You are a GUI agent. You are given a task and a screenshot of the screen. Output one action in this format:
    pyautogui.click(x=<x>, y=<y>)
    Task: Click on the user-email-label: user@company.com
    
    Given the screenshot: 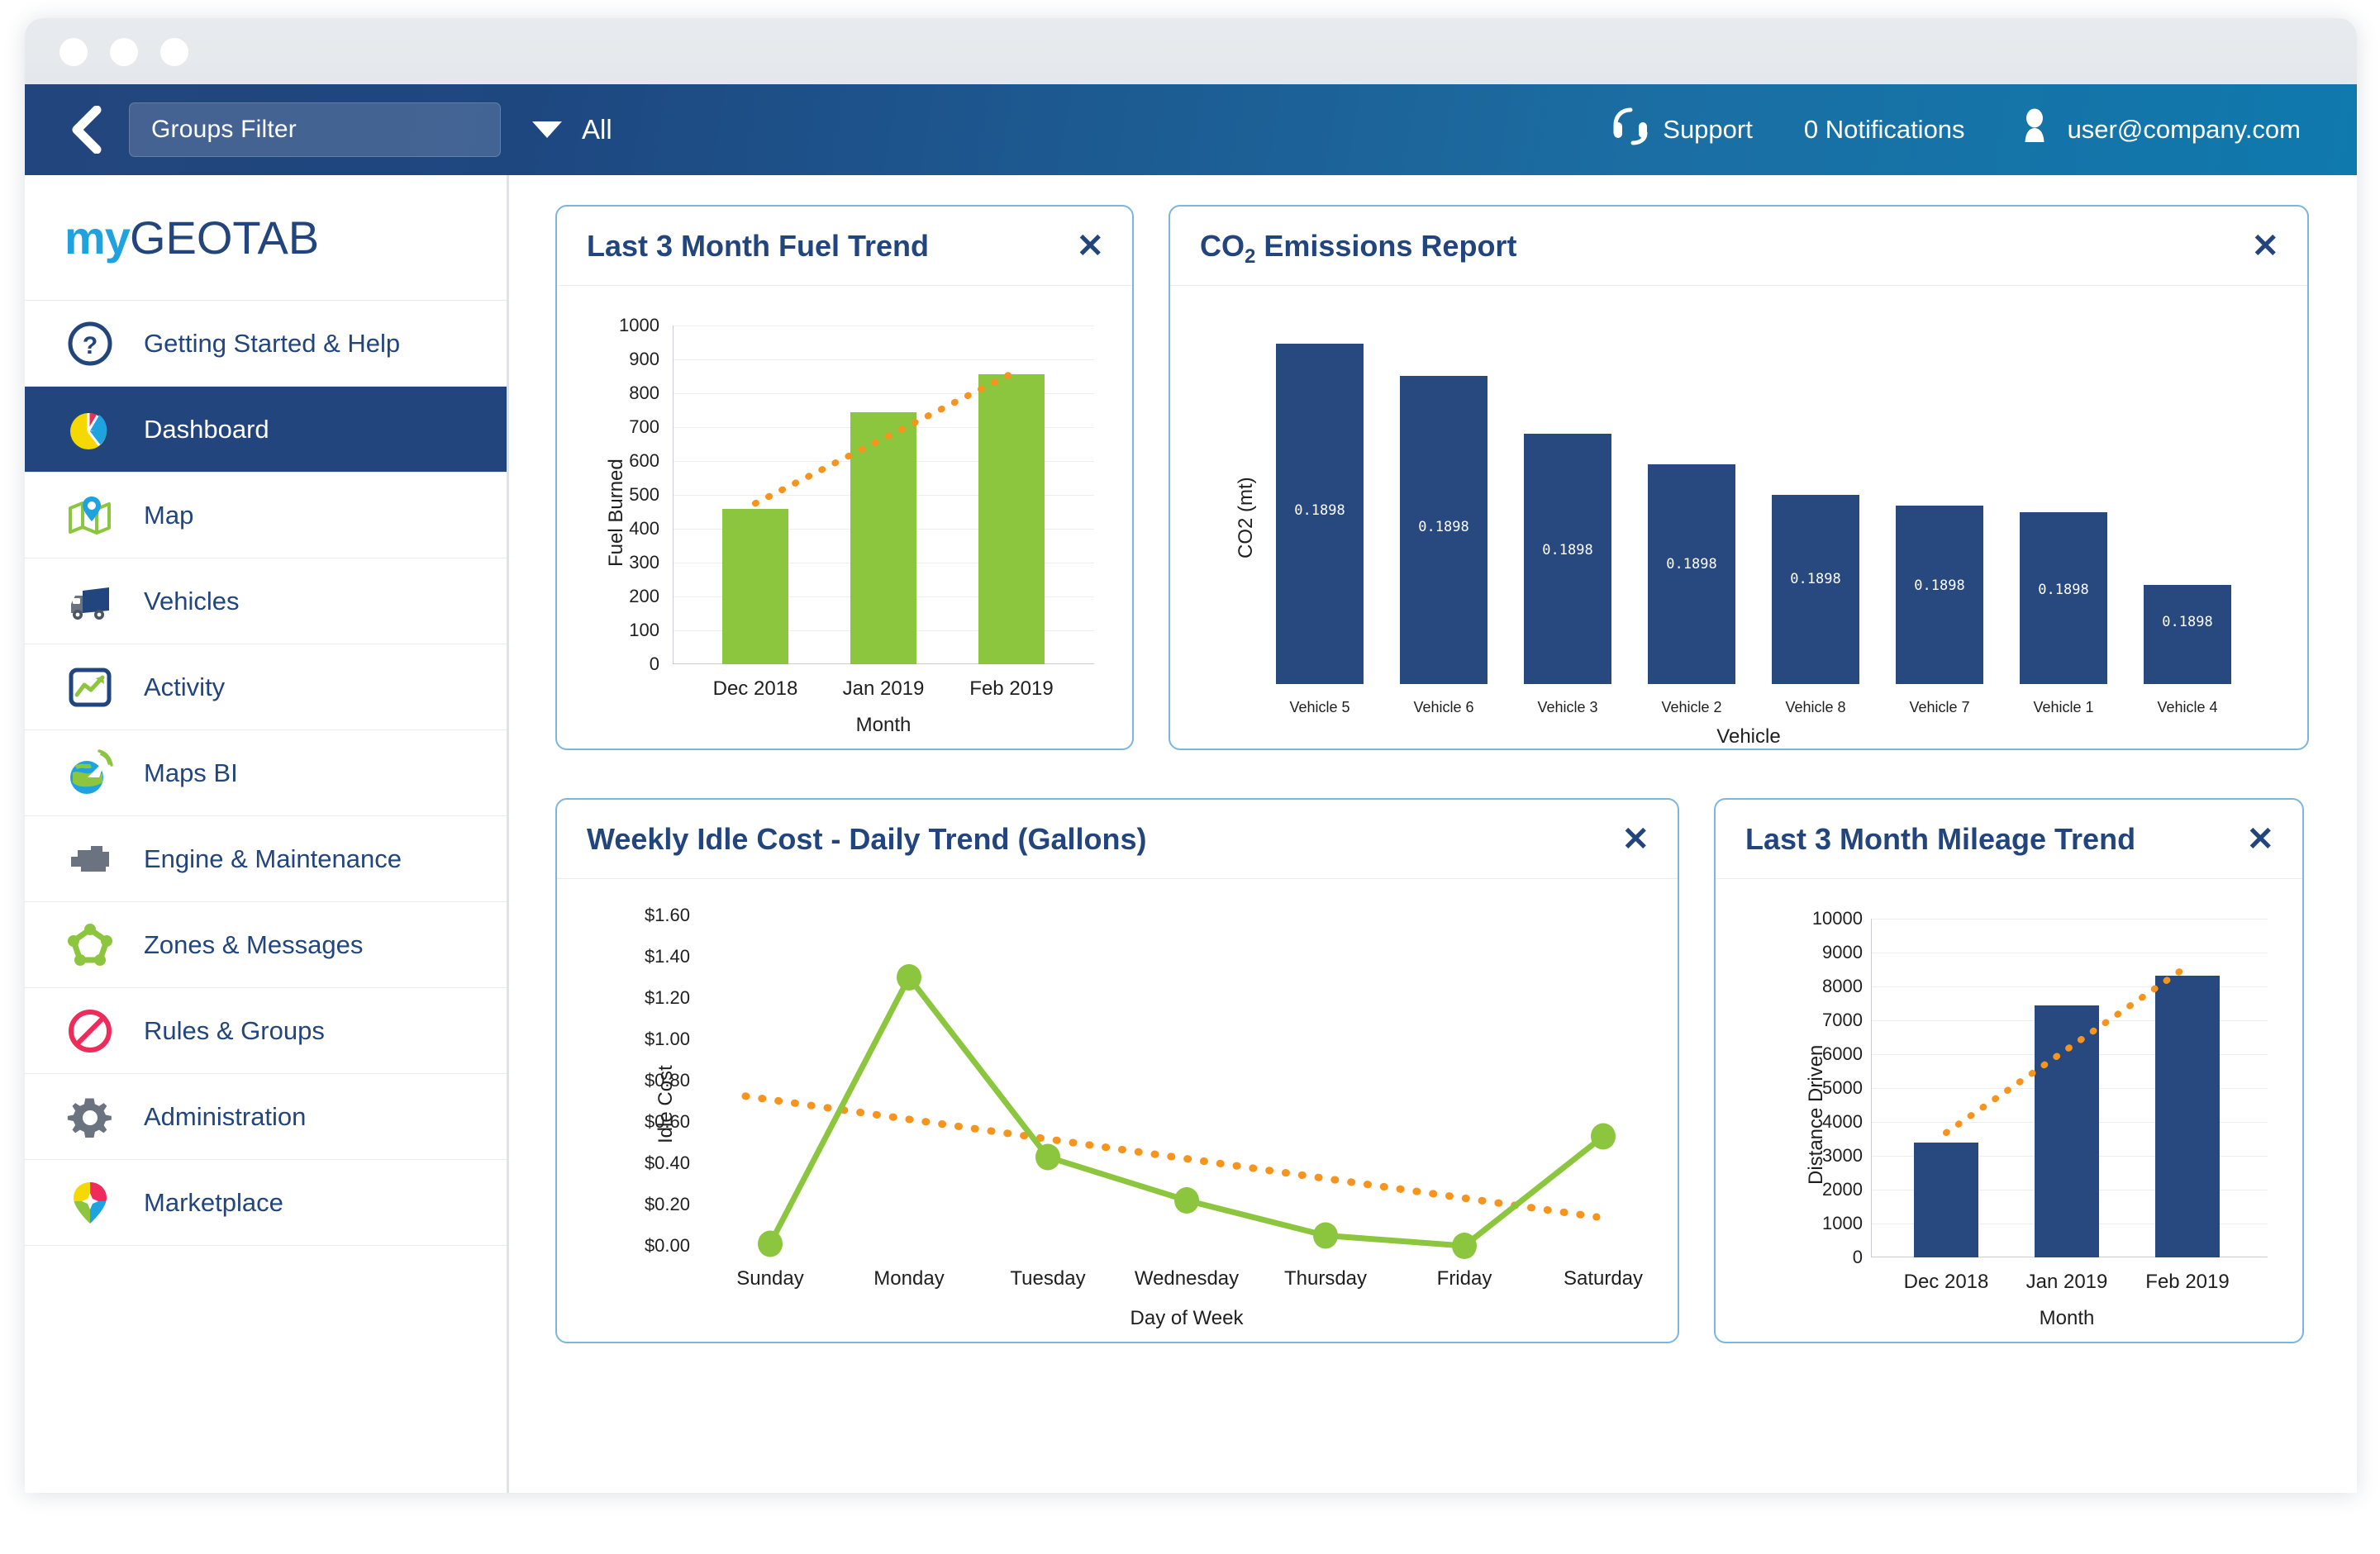 What is the action you would take?
    pyautogui.click(x=2184, y=129)
    